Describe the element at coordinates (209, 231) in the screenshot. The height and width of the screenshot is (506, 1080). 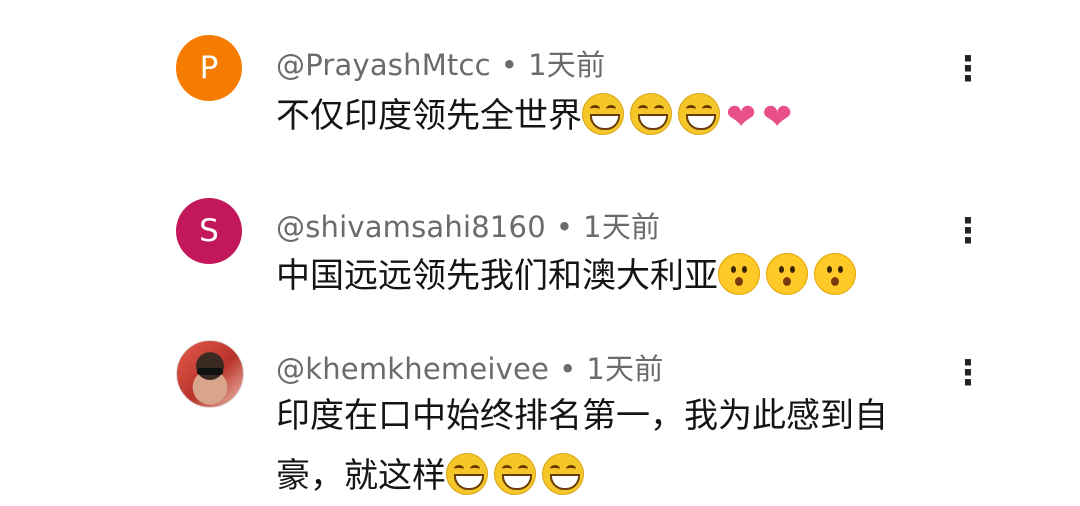
I see `avatar: S` at that location.